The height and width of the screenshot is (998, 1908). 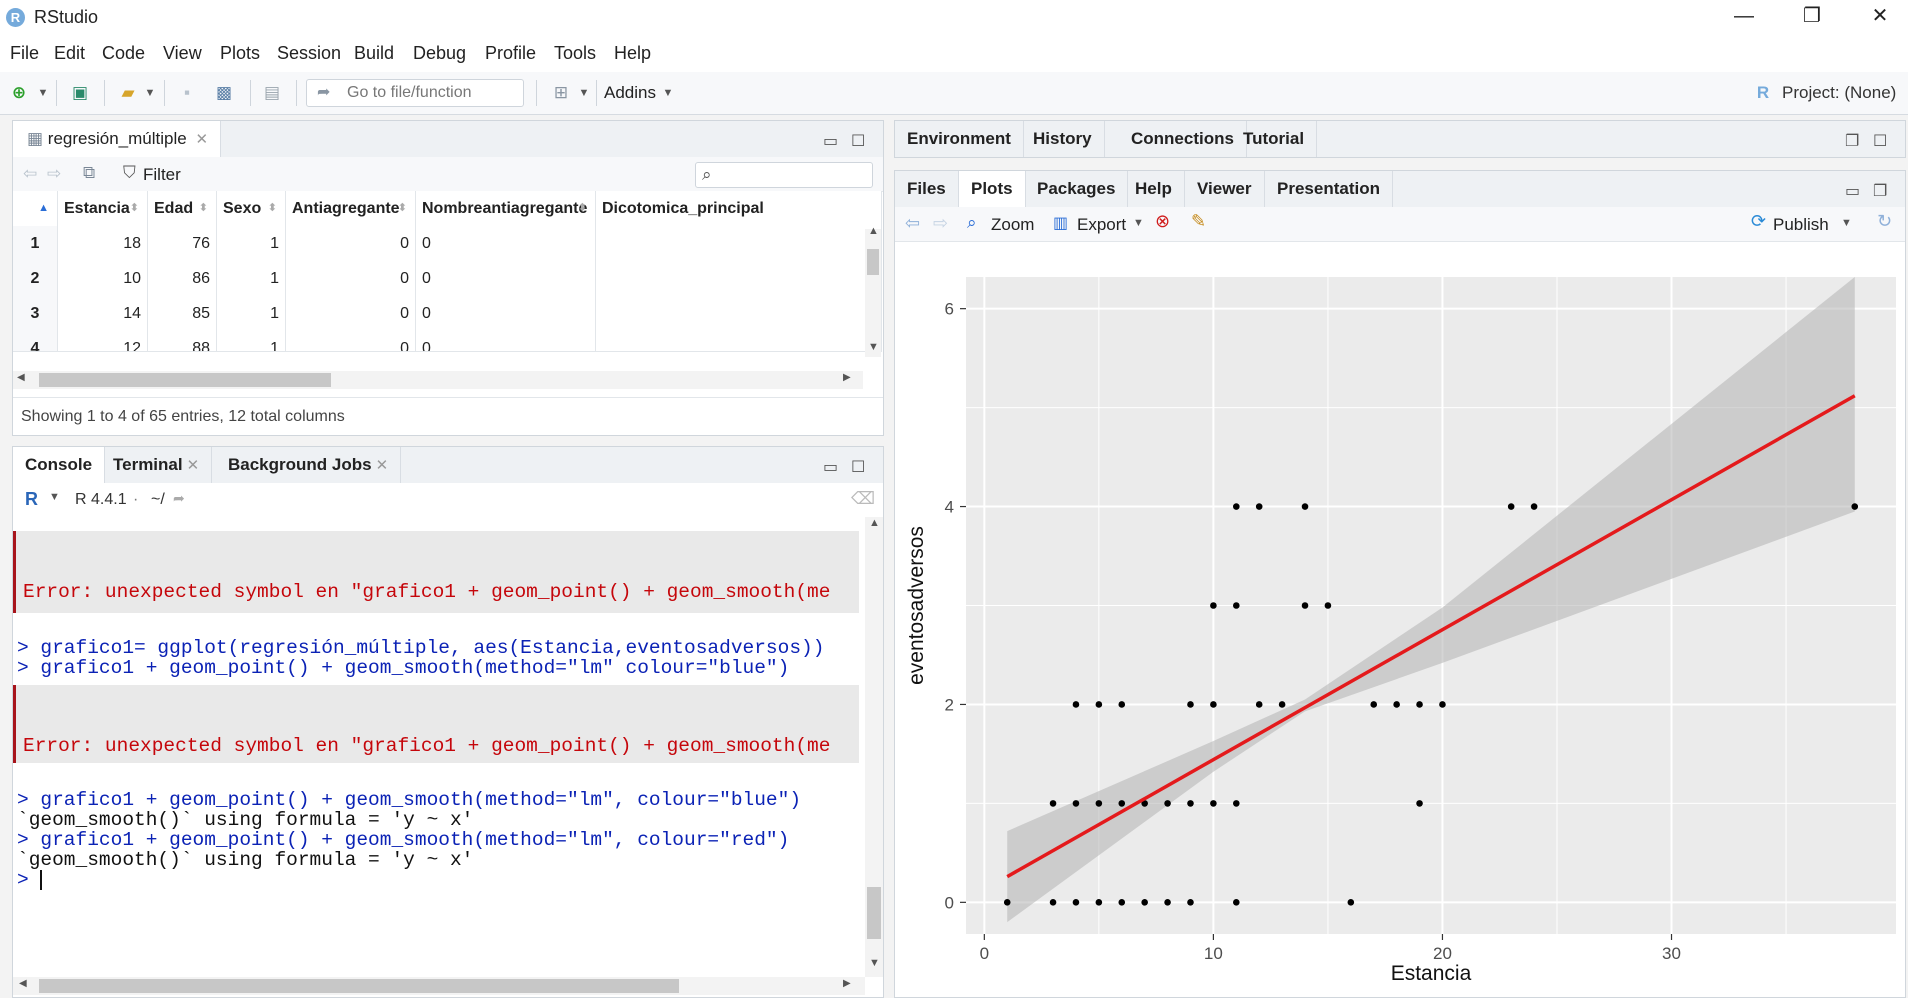 What do you see at coordinates (123, 53) in the screenshot?
I see `menu-code: Code` at bounding box center [123, 53].